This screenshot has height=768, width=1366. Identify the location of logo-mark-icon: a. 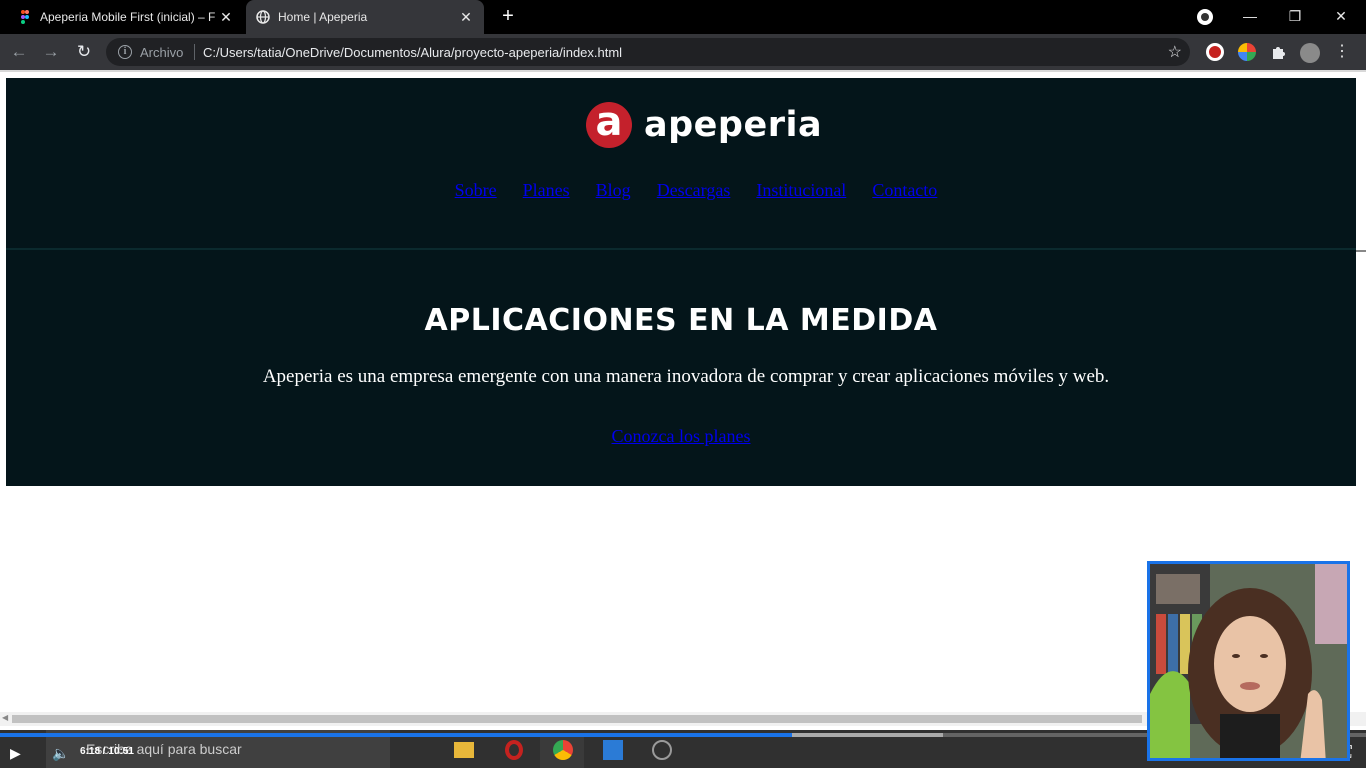
(609, 125).